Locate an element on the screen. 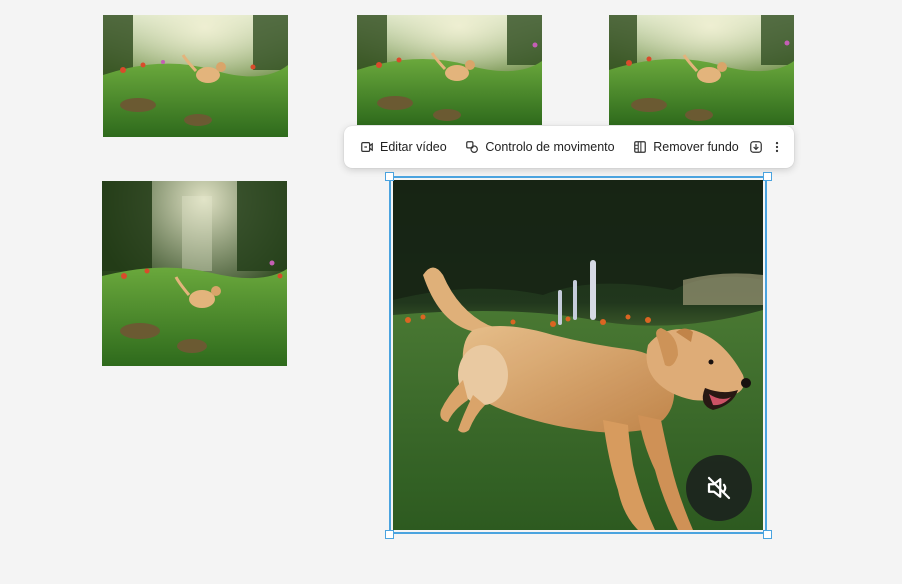 The width and height of the screenshot is (902, 584). download-icon is located at coordinates (755, 147).